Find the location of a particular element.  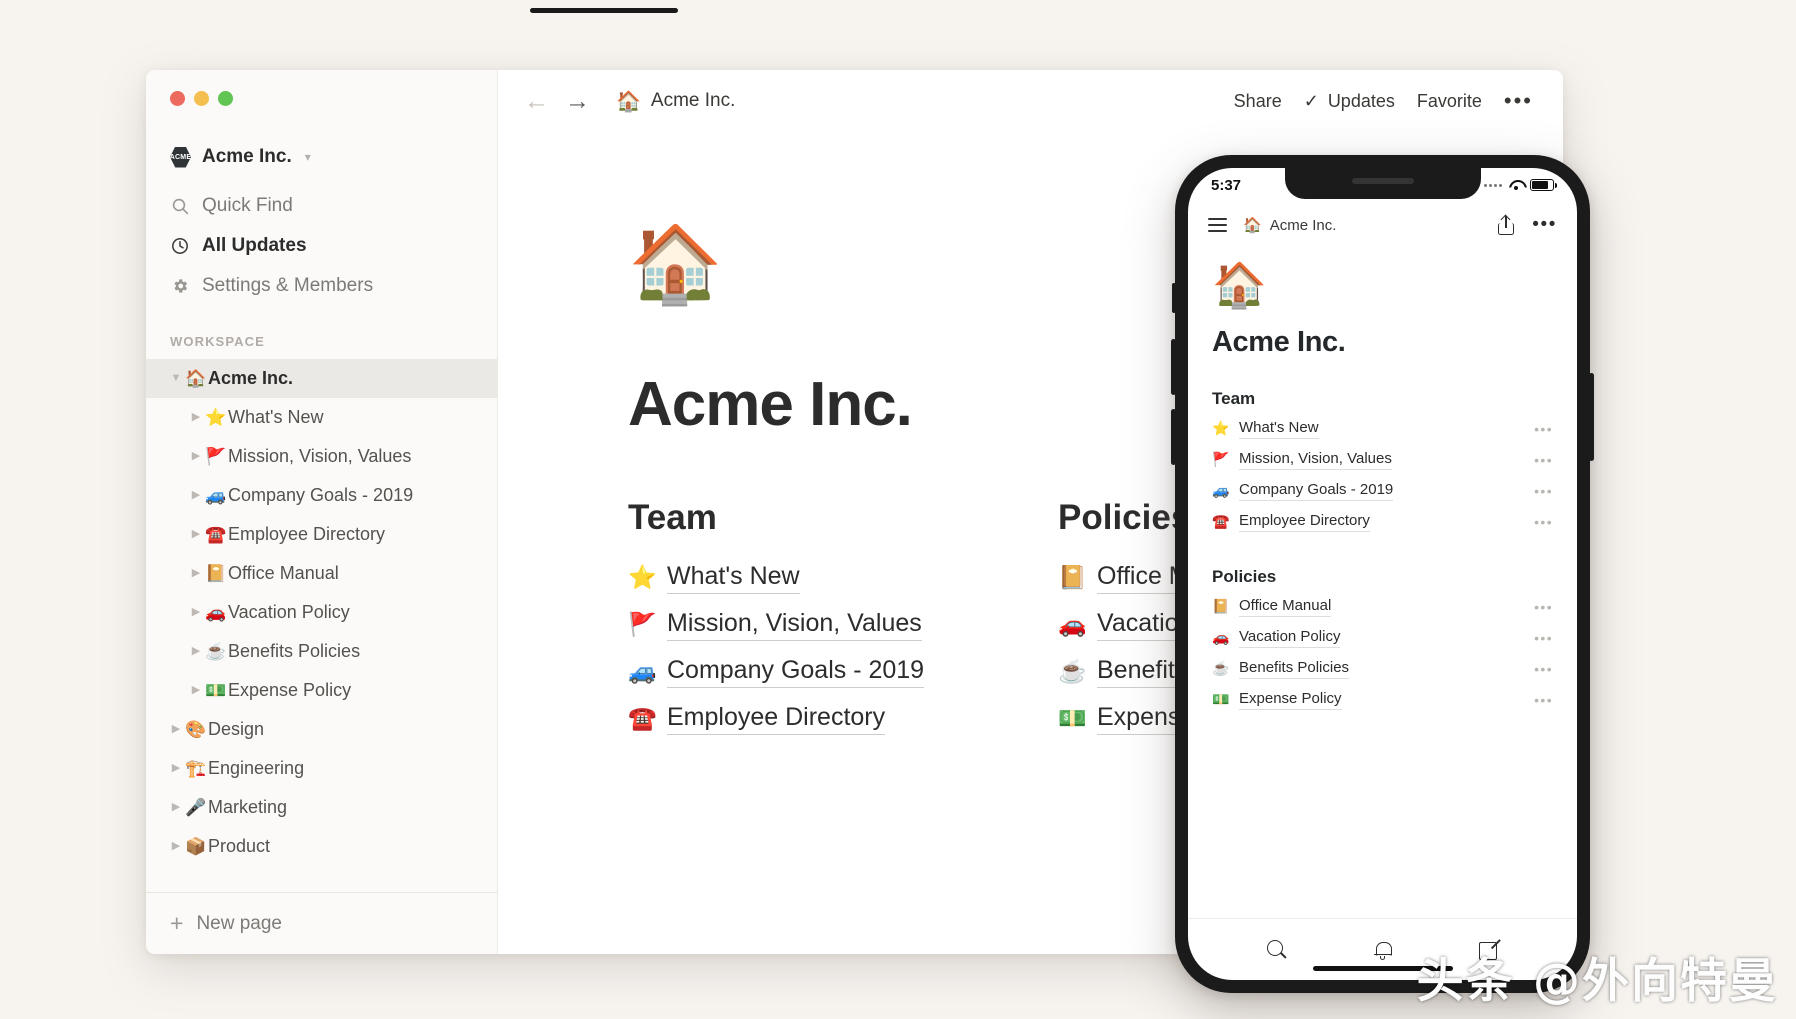

maximize-button is located at coordinates (225, 98).